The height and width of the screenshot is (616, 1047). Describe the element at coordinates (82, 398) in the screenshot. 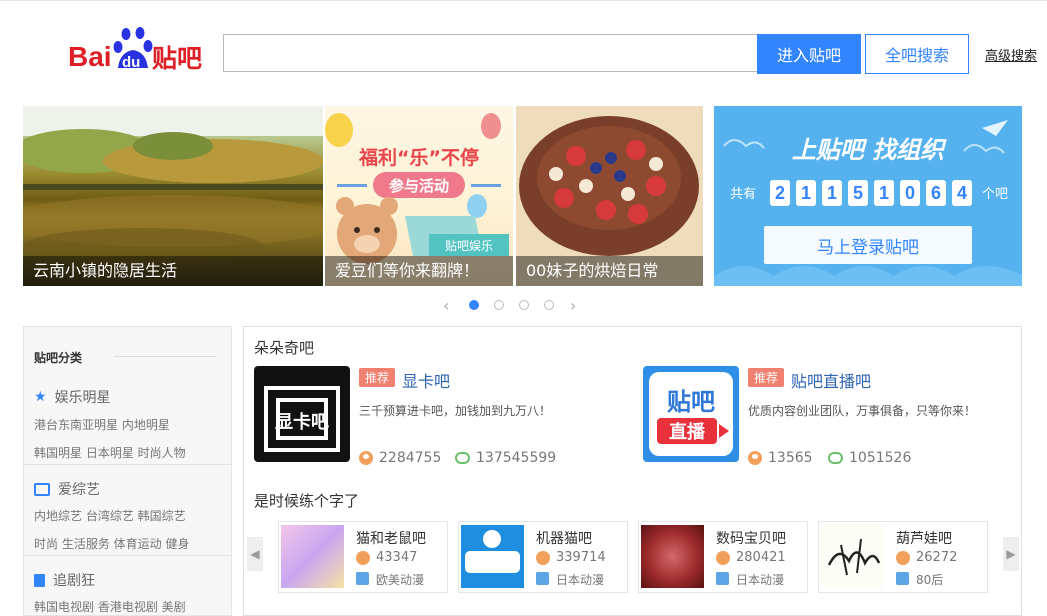

I see `category-label: 娱乐明星` at that location.